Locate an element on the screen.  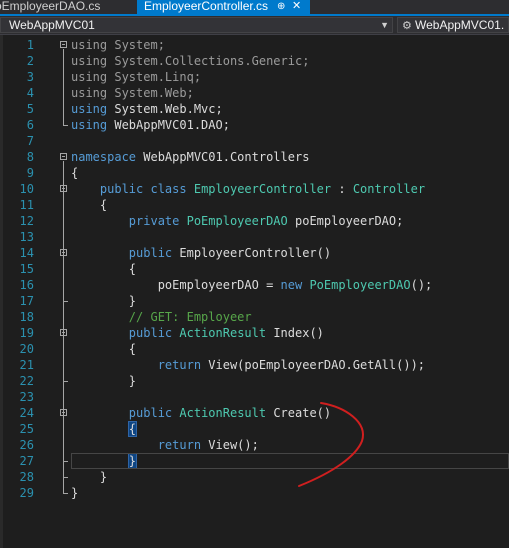
annotation-stroke is located at coordinates (331, 444).